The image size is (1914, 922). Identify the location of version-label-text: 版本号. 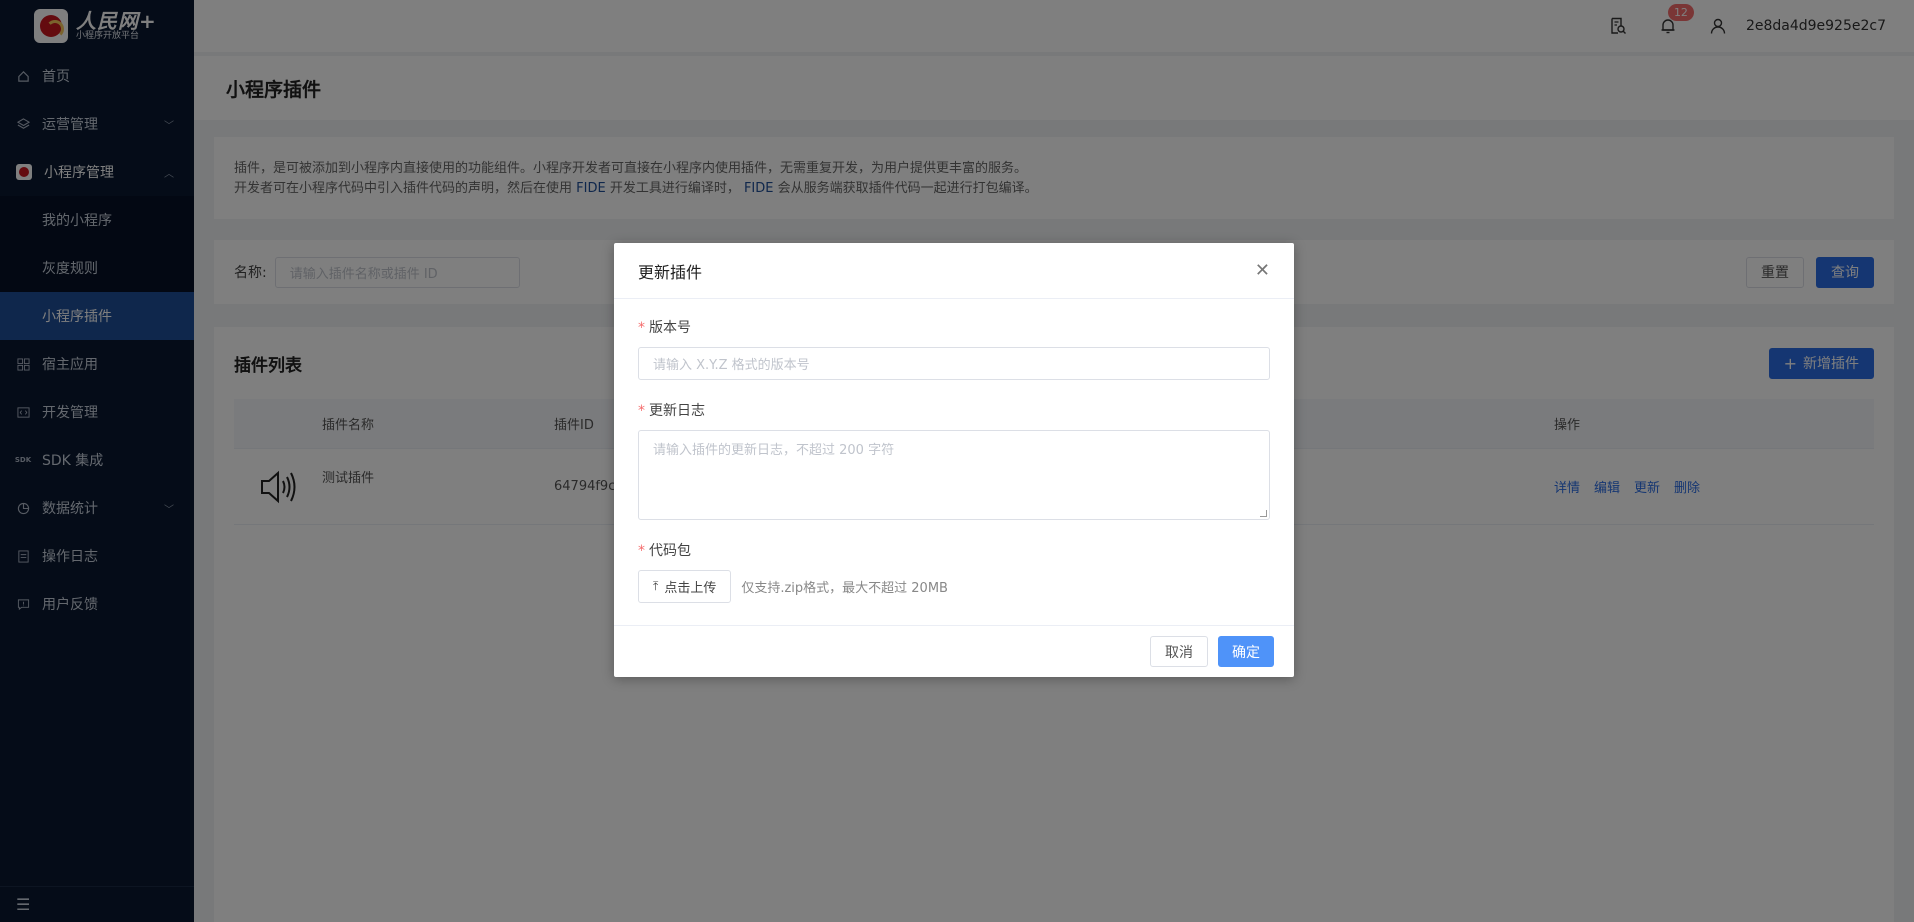
(670, 328).